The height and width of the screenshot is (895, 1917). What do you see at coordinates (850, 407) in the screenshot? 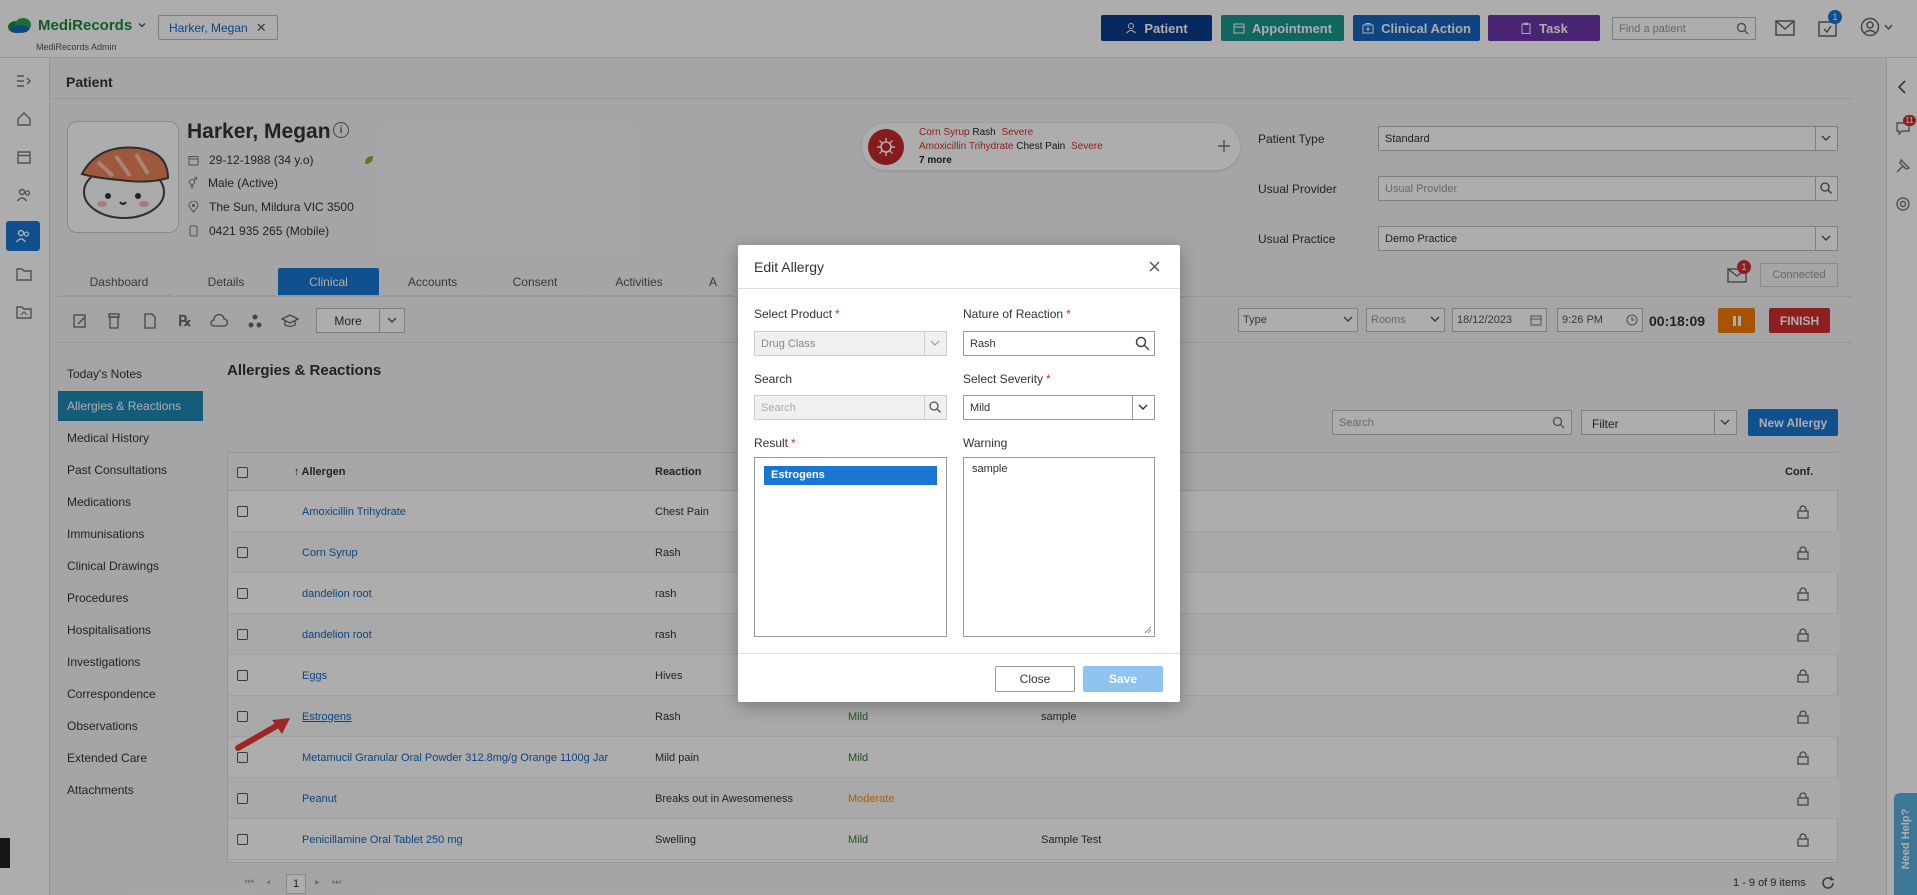
I see `product-search-input: Search` at bounding box center [850, 407].